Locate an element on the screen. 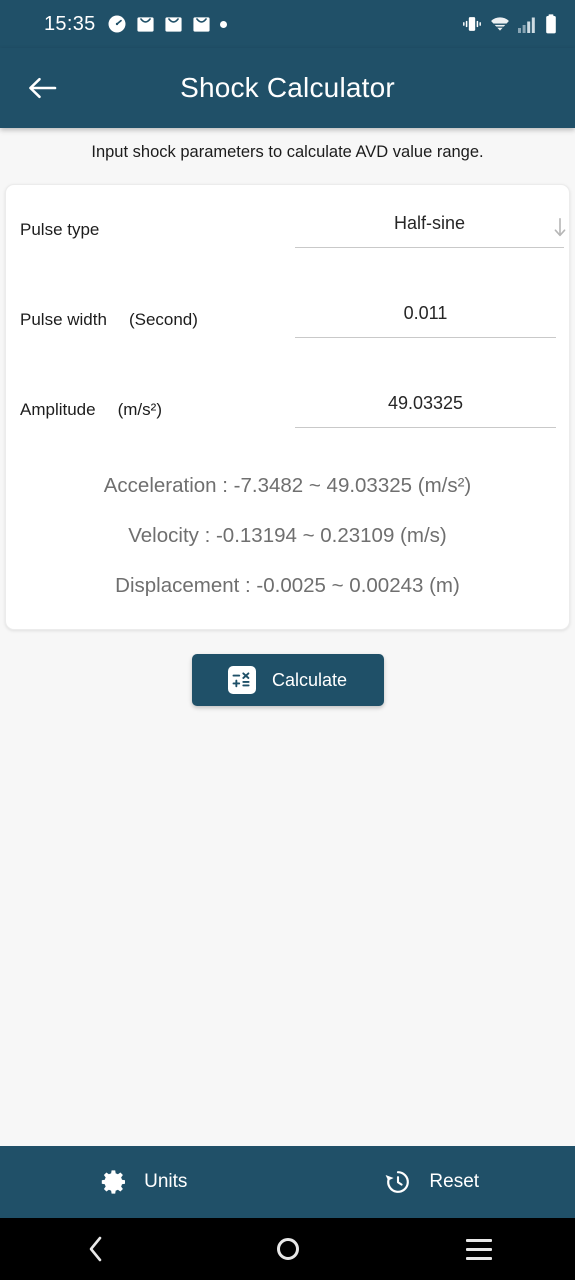 Image resolution: width=575 pixels, height=1280 pixels. field-control-amplitude: 49.03325 is located at coordinates (432, 410).